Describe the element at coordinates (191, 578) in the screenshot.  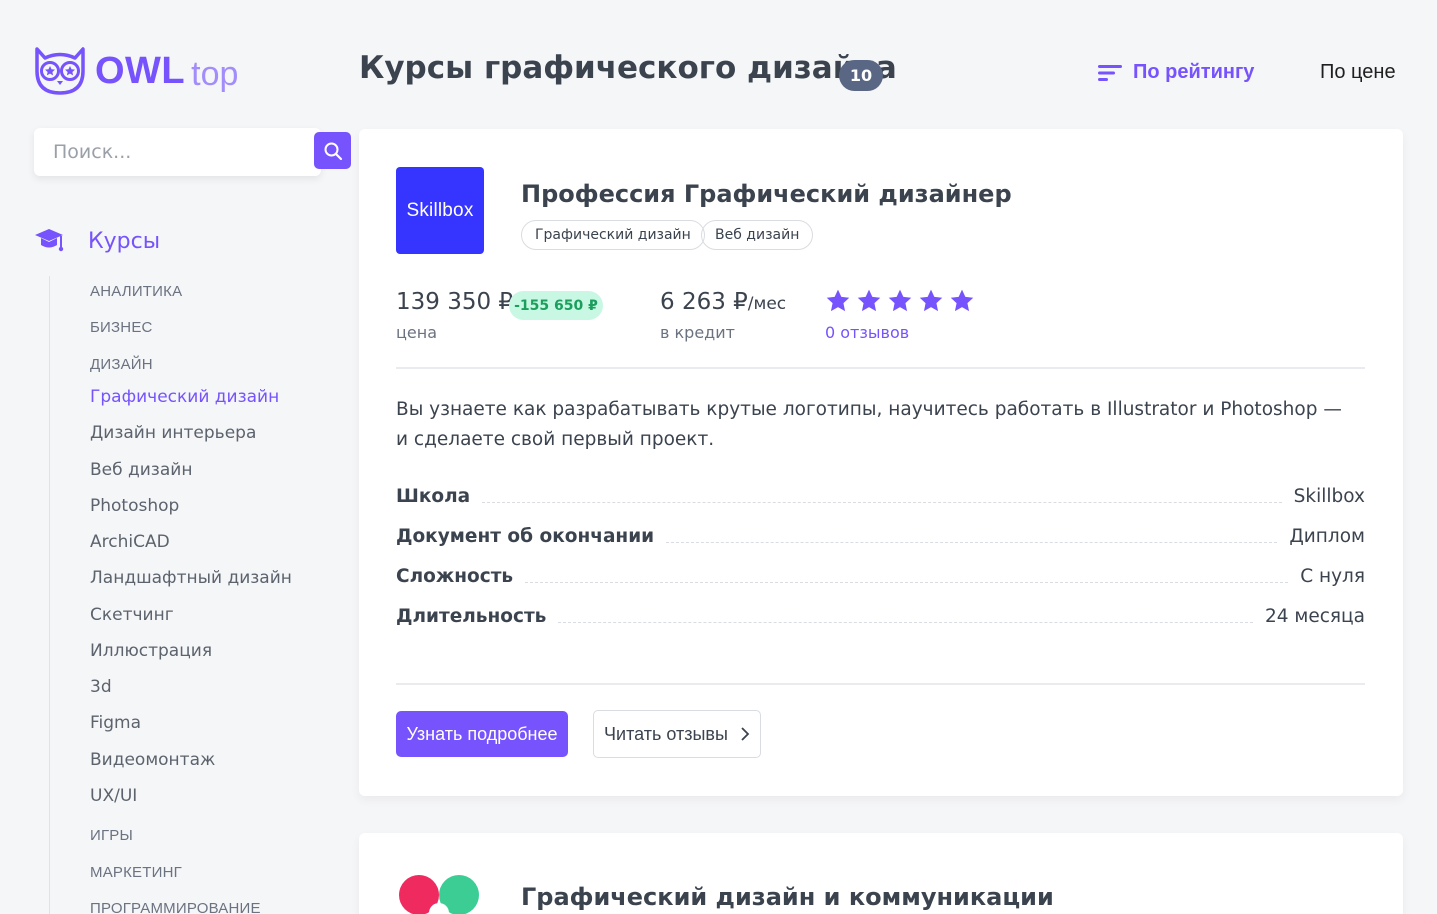
I see `nav-item-landscape-design: Ландшафтный дизайн` at that location.